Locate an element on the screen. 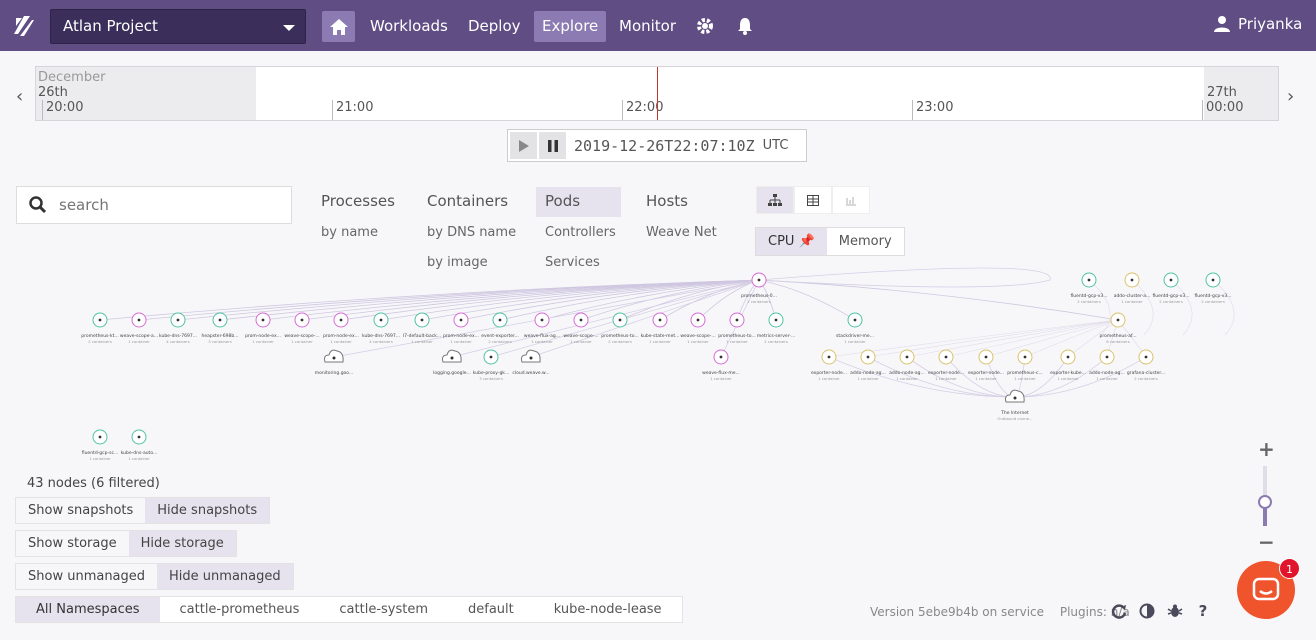  current-time: 2019-12-26T22:07:10Z is located at coordinates (664, 146).